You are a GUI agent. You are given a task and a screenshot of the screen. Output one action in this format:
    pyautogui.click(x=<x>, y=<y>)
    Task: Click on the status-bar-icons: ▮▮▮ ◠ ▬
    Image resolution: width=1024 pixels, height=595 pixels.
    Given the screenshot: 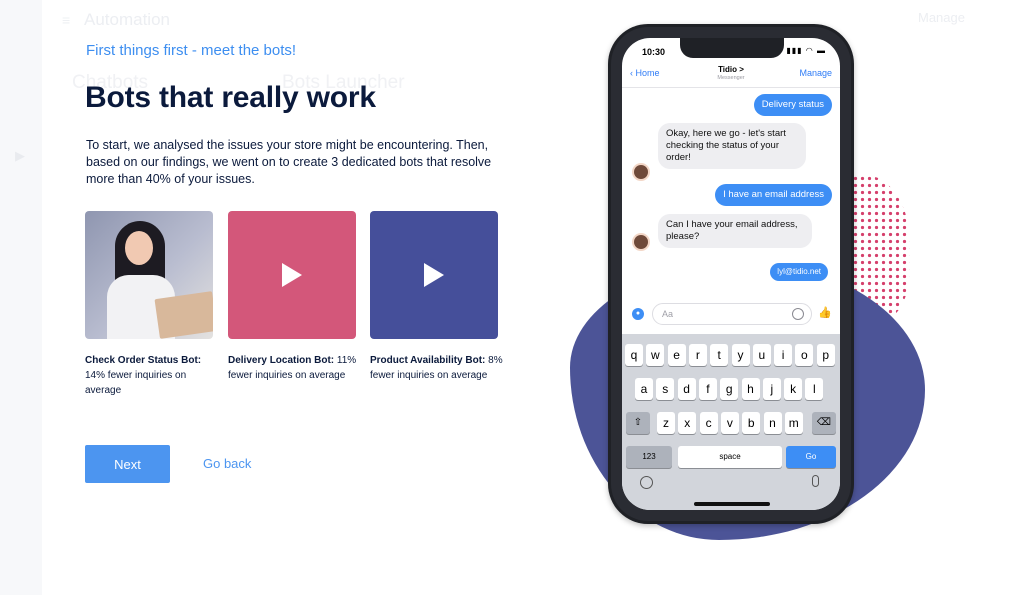 What is the action you would take?
    pyautogui.click(x=806, y=50)
    